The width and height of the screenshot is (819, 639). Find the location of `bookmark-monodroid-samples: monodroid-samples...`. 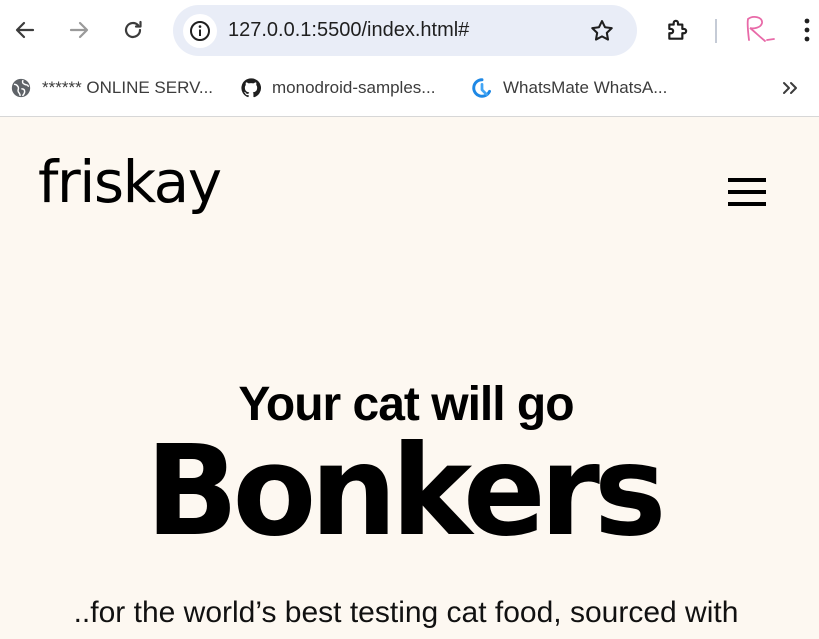

bookmark-monodroid-samples: monodroid-samples... is located at coordinates (337, 88).